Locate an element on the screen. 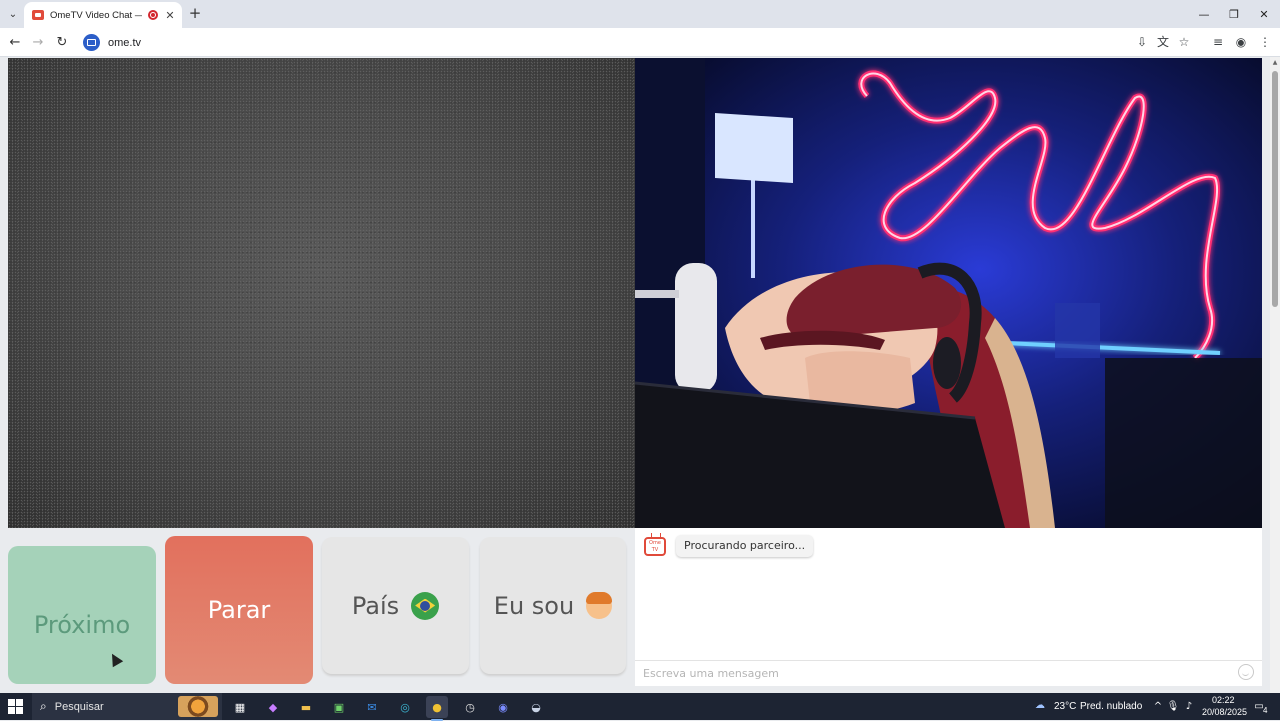 Image resolution: width=1280 pixels, height=721 pixels. show-hidden-icons-icon: ^ is located at coordinates (1158, 707).